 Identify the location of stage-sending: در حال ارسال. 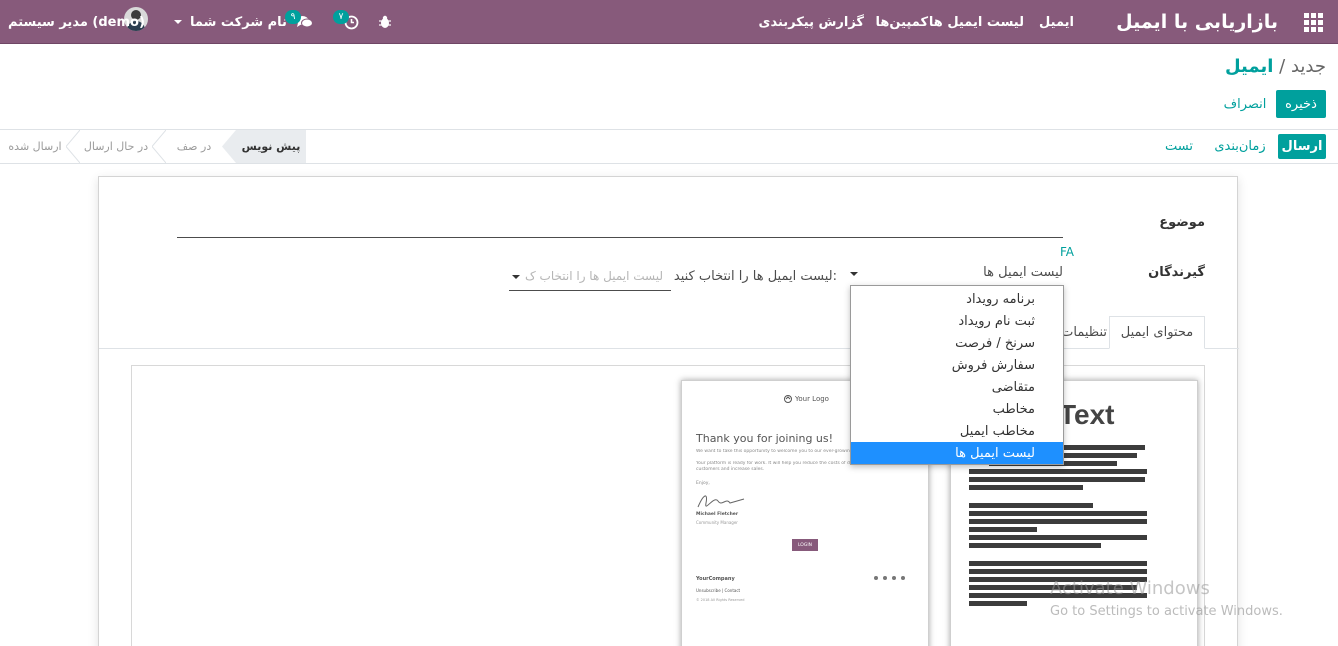
(116, 146).